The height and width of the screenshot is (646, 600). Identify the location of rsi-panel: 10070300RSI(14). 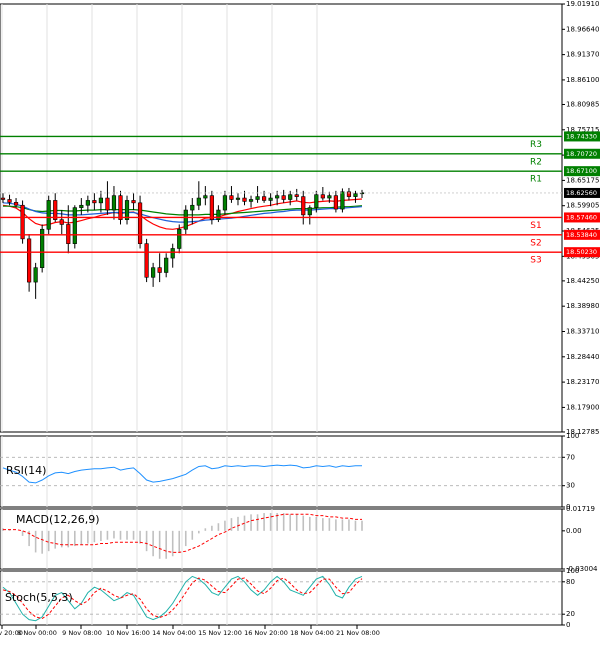
(289, 471).